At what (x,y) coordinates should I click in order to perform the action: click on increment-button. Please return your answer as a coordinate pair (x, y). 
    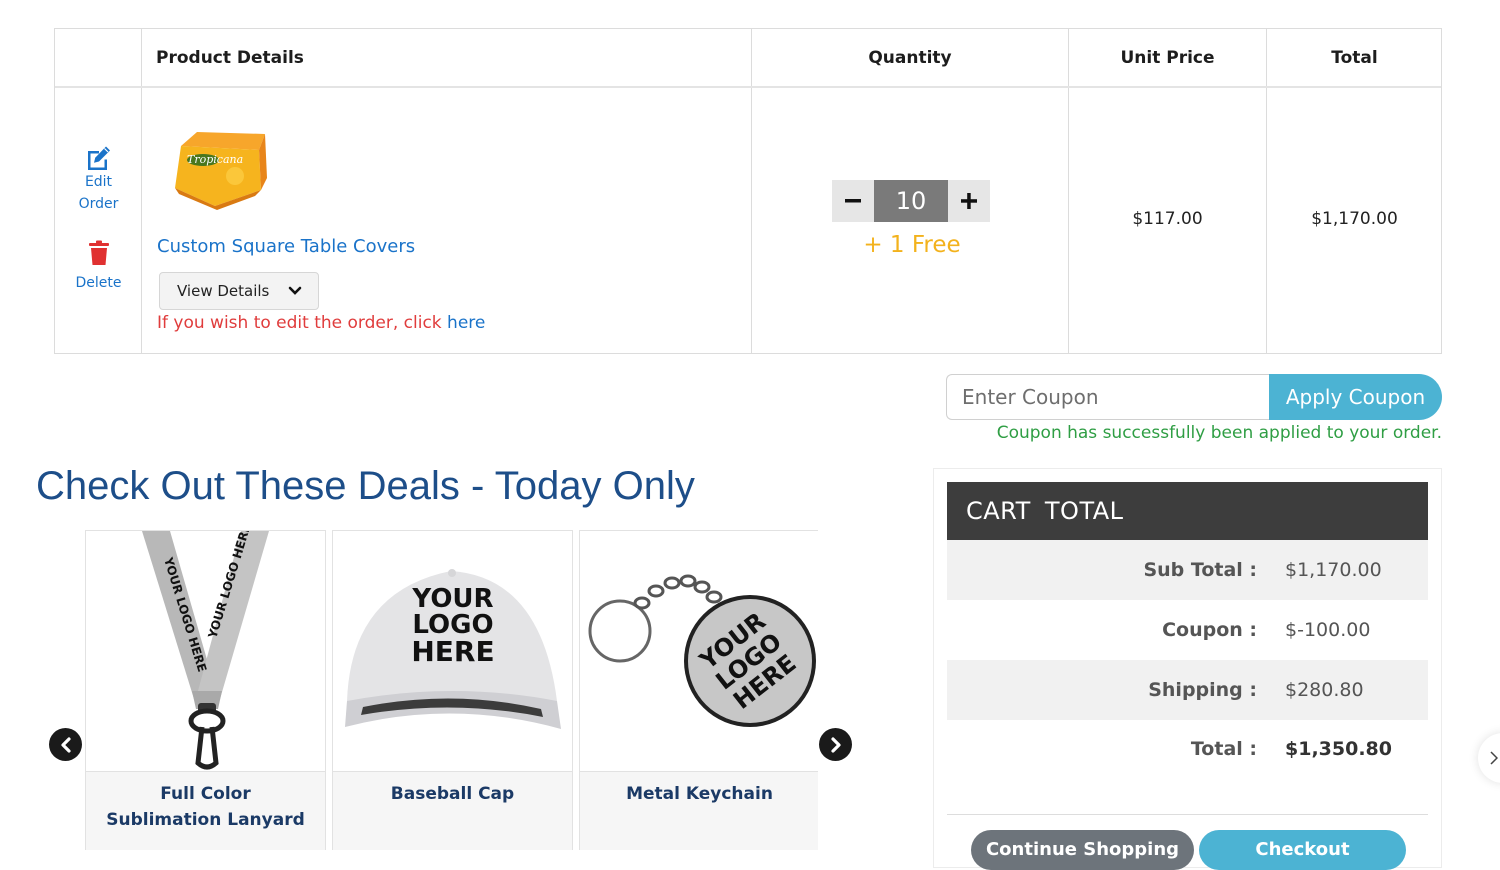
    Looking at the image, I should click on (969, 201).